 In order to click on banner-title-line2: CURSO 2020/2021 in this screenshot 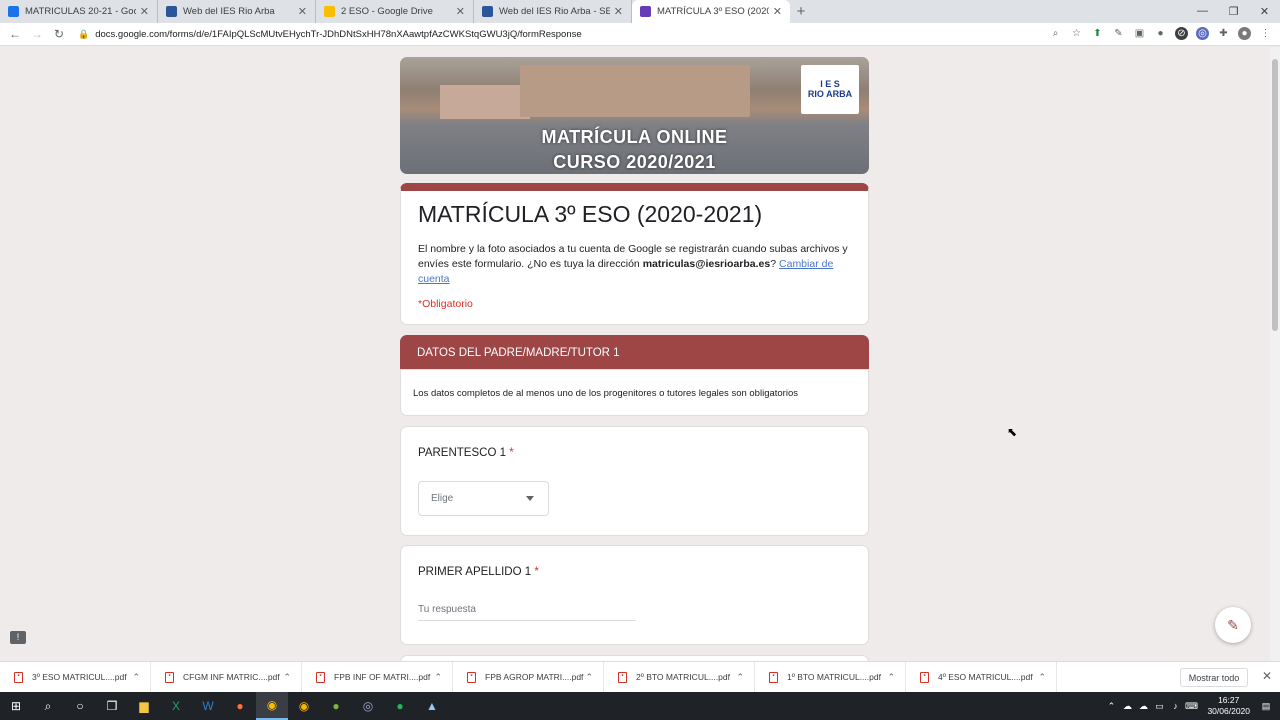, I will do `click(634, 162)`.